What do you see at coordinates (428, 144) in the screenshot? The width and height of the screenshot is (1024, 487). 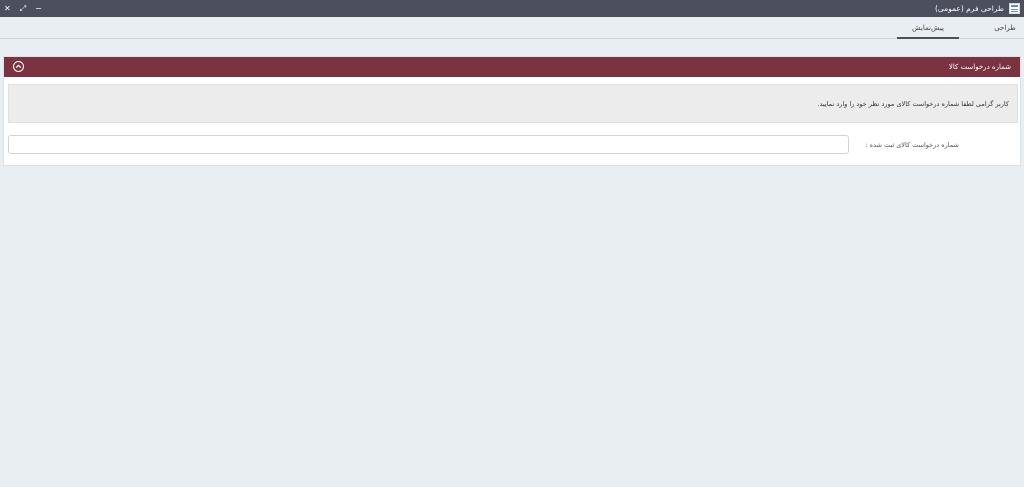 I see `request-number-input` at bounding box center [428, 144].